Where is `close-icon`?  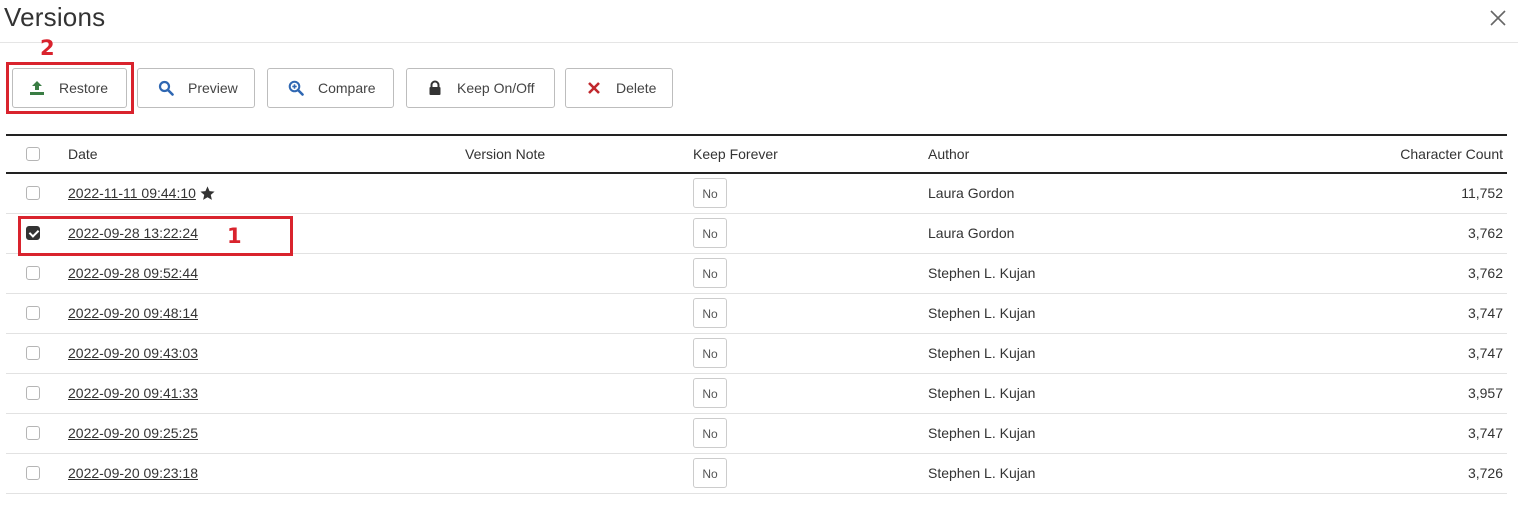
close-icon is located at coordinates (1498, 18).